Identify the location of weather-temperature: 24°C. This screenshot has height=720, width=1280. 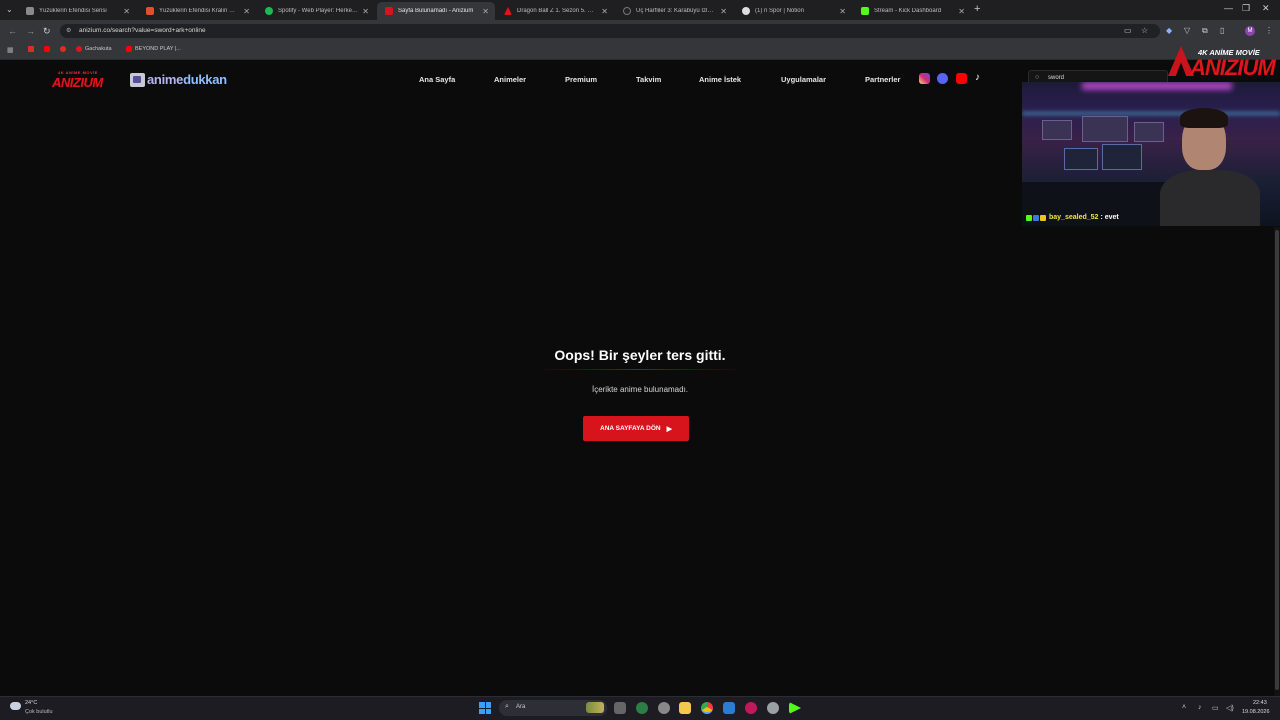
(31, 703).